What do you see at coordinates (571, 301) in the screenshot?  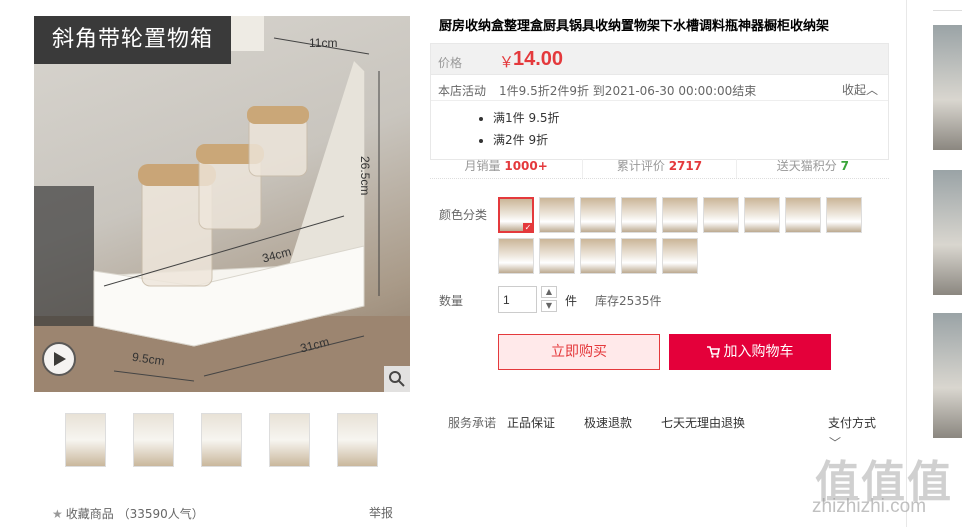 I see `quantity-unit: 件` at bounding box center [571, 301].